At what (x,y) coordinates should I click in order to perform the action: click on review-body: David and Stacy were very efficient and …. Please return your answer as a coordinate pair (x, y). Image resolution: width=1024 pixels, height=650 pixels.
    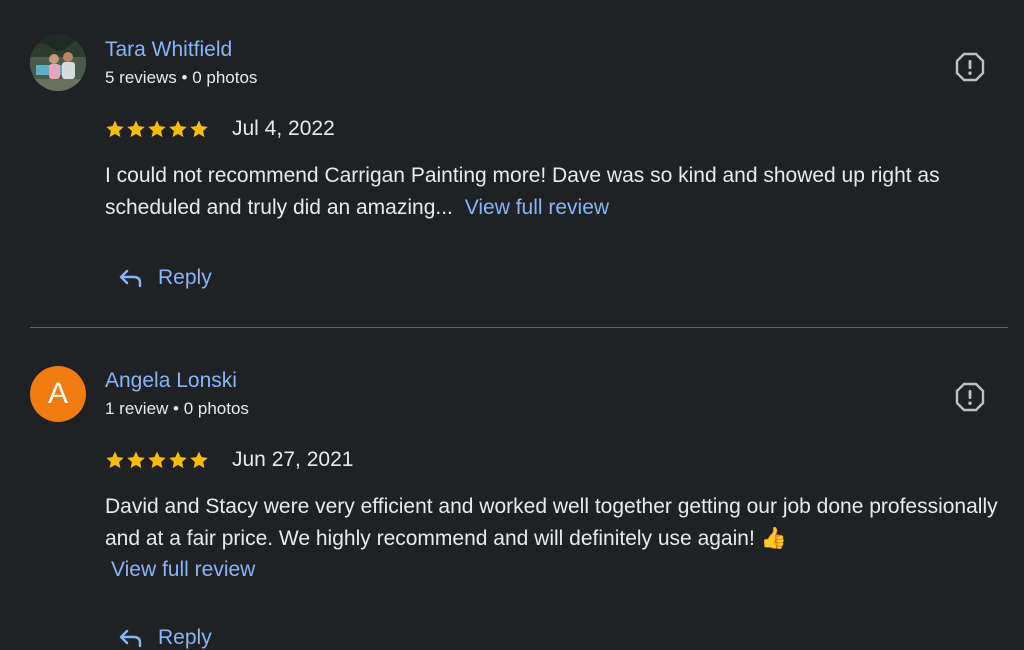
    Looking at the image, I should click on (551, 522).